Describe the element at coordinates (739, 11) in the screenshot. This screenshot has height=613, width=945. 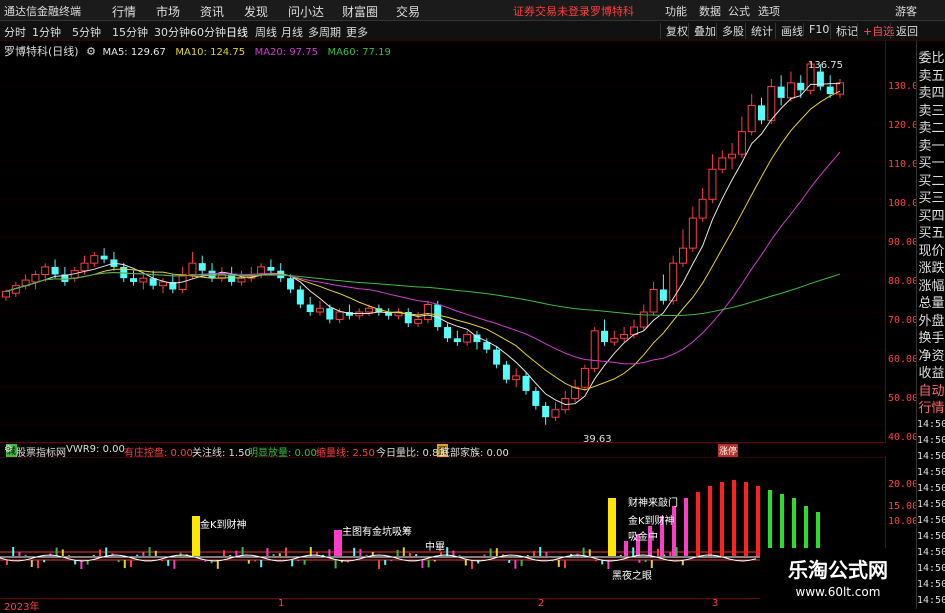
I see `menu-gongshi: 公式` at that location.